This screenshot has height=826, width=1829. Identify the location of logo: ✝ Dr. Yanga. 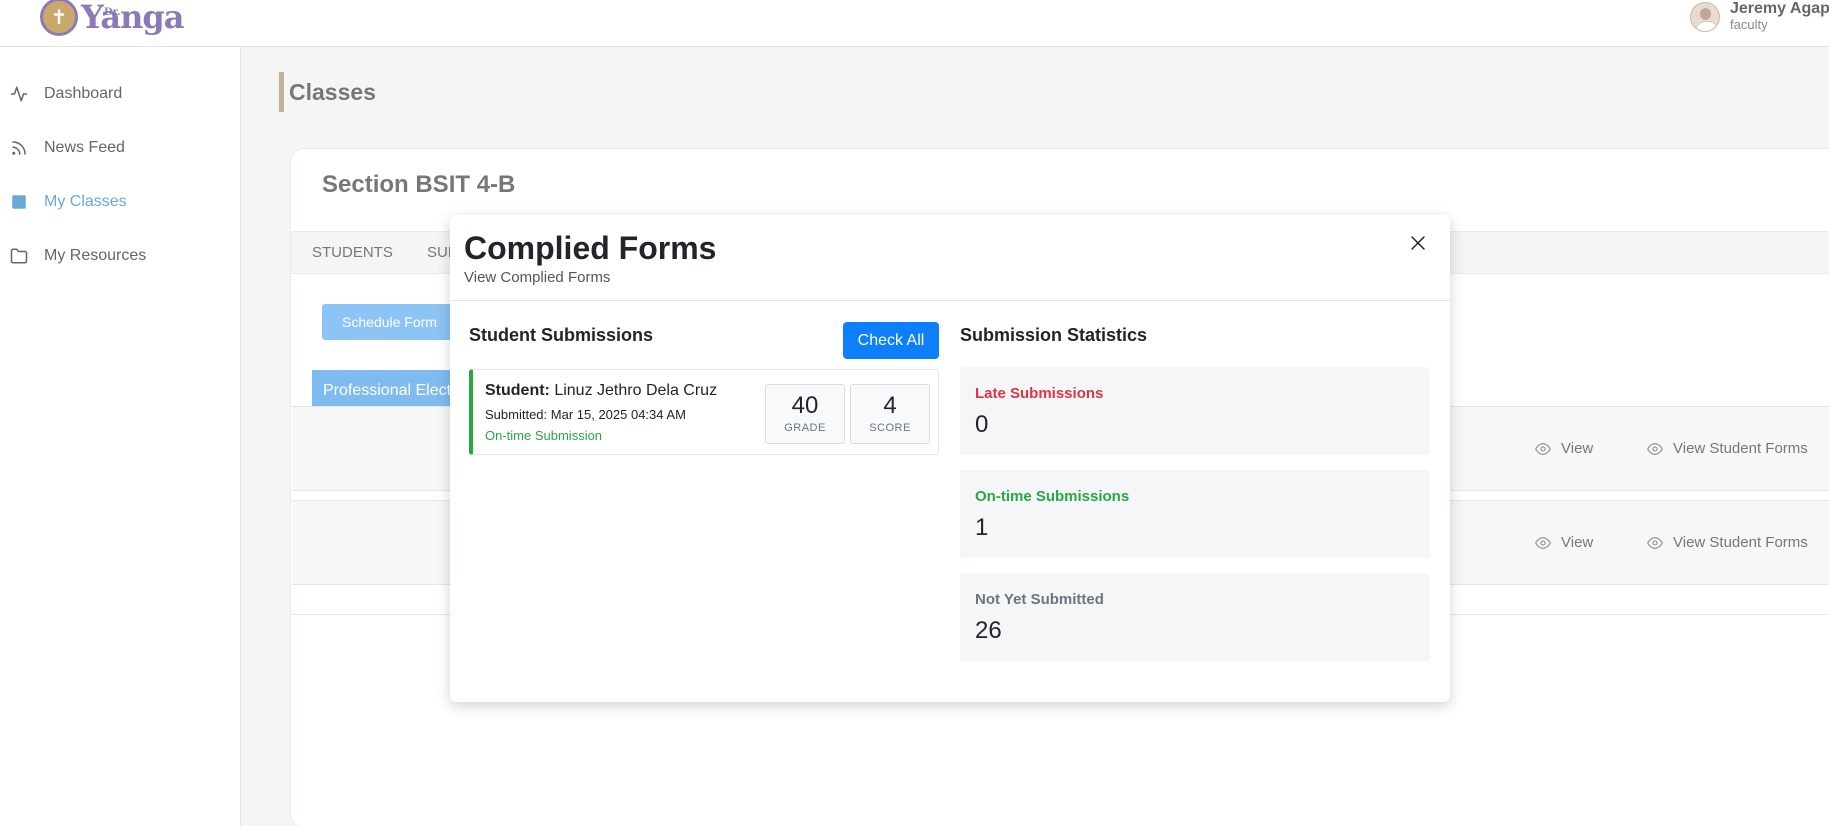
(112, 18).